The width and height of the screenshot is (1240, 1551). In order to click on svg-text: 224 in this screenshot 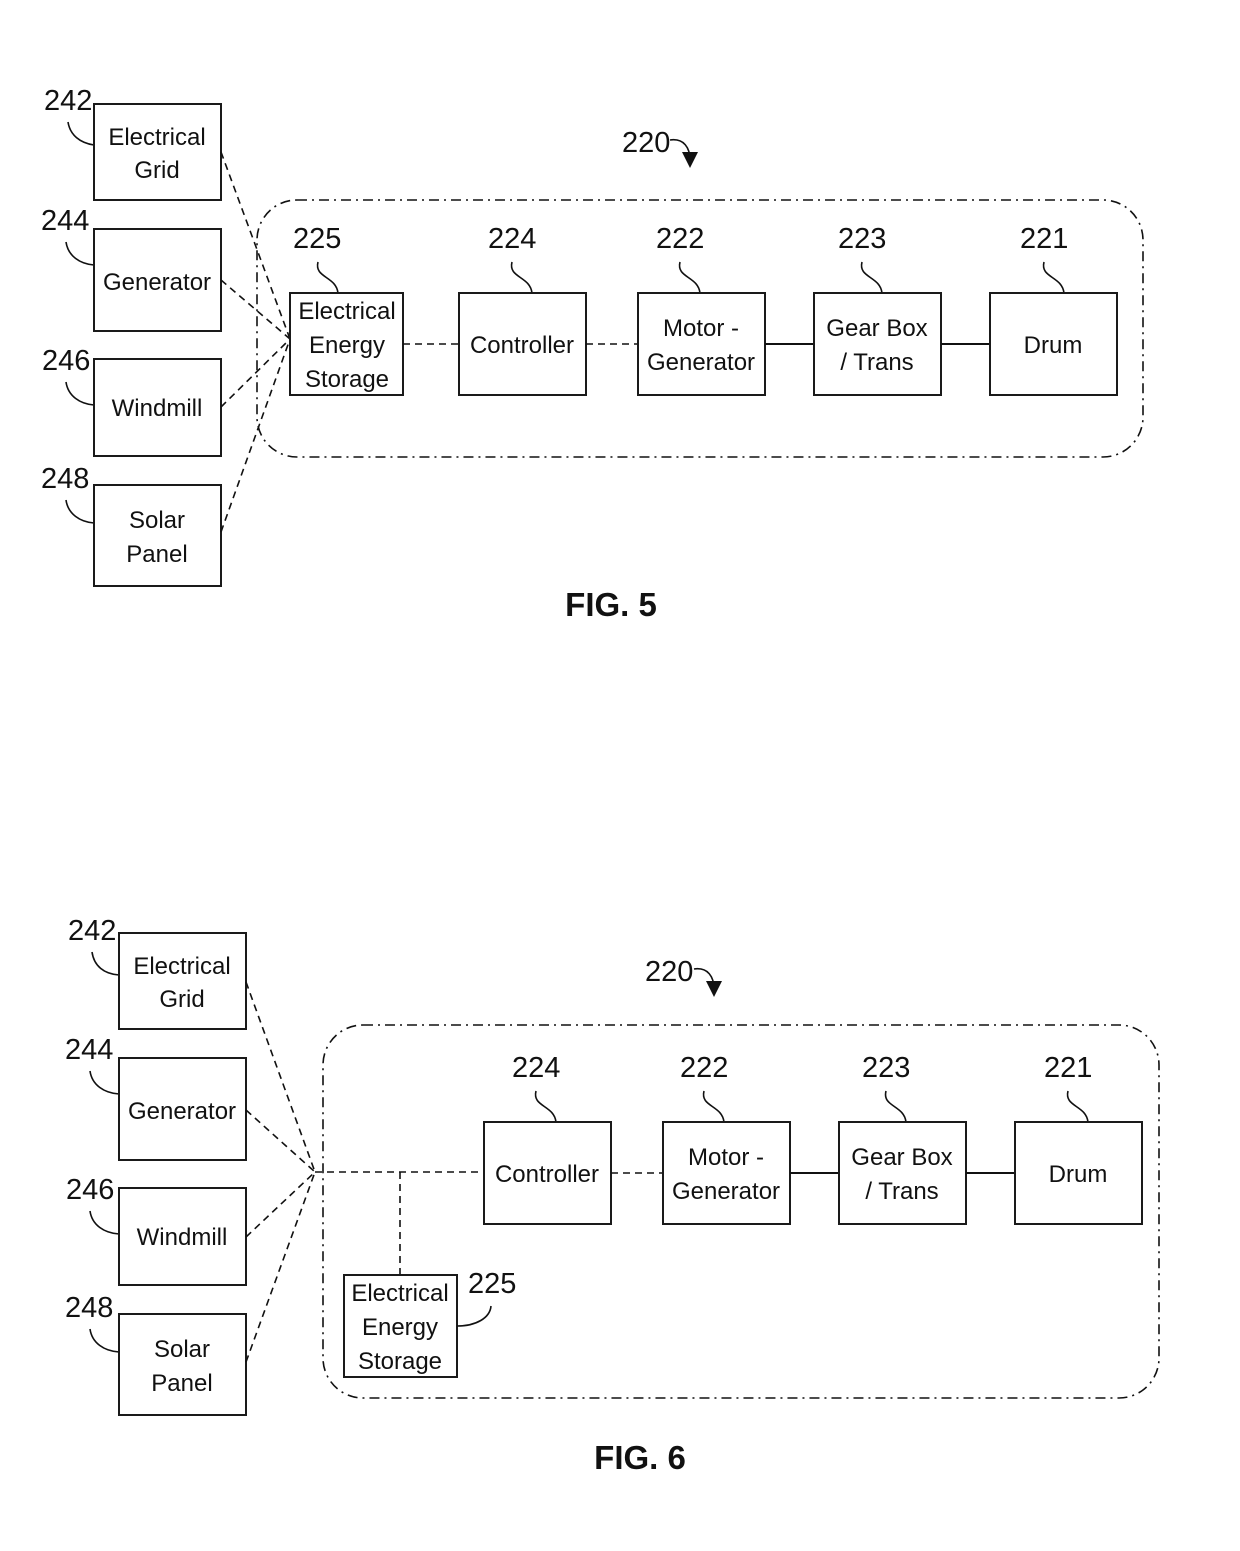, I will do `click(536, 1068)`.